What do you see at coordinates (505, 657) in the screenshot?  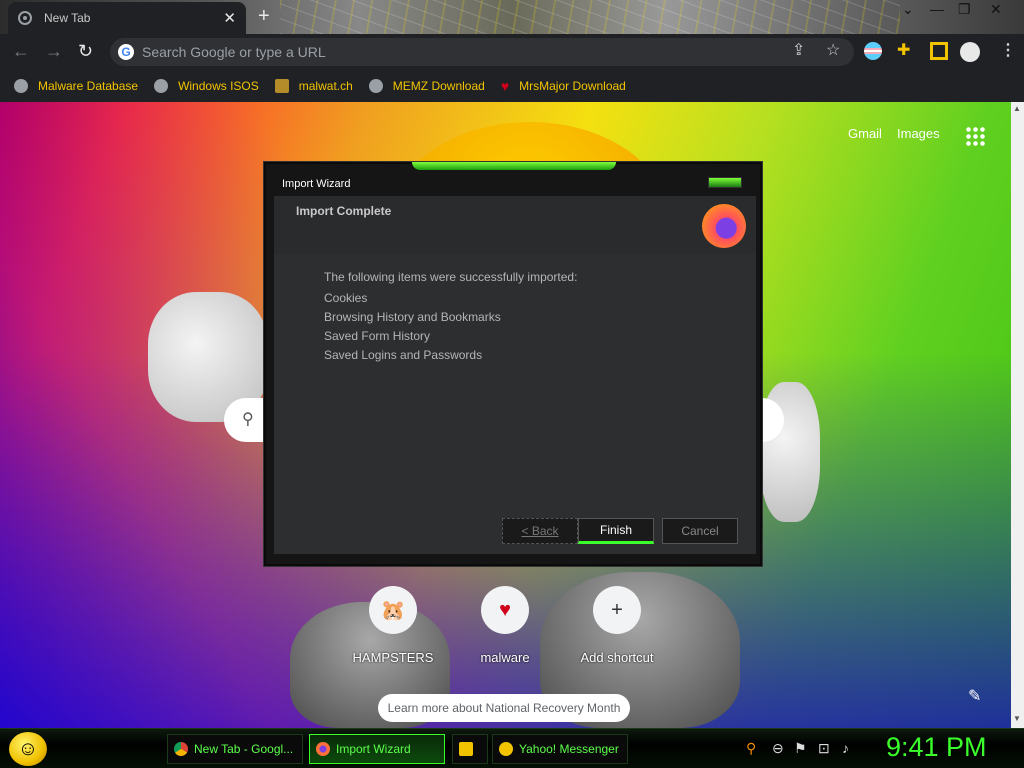 I see `shortcut-label: malware` at bounding box center [505, 657].